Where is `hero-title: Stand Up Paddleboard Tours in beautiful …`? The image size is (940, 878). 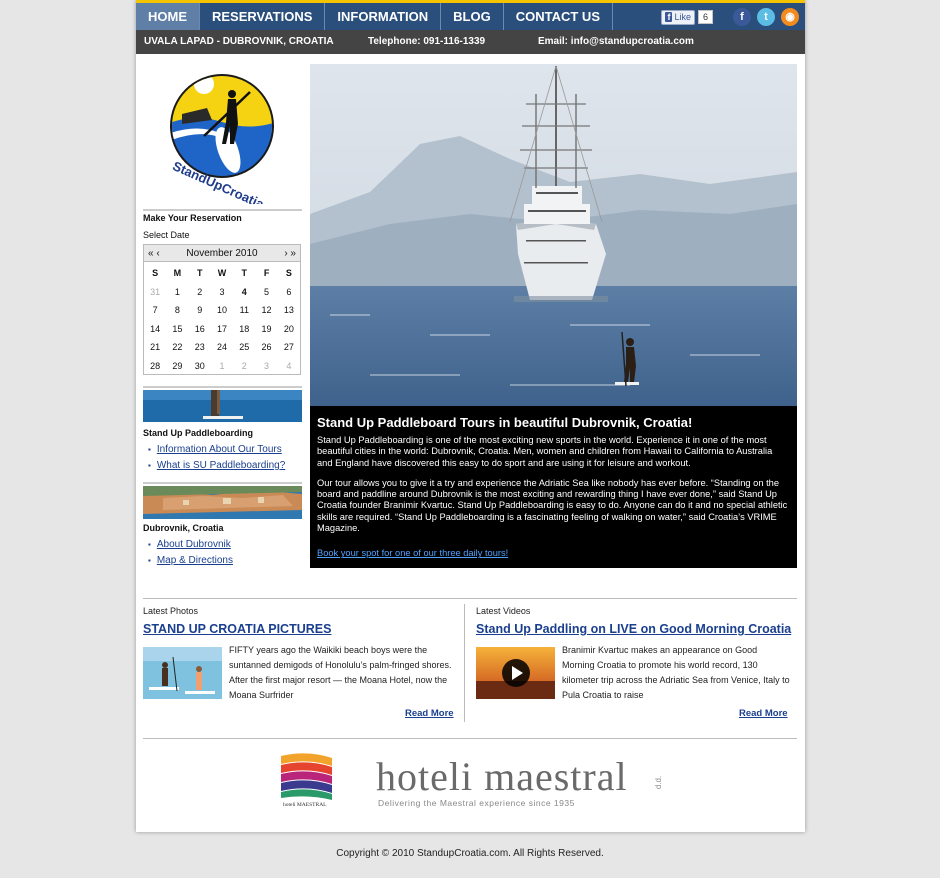 hero-title: Stand Up Paddleboard Tours in beautiful … is located at coordinates (505, 422).